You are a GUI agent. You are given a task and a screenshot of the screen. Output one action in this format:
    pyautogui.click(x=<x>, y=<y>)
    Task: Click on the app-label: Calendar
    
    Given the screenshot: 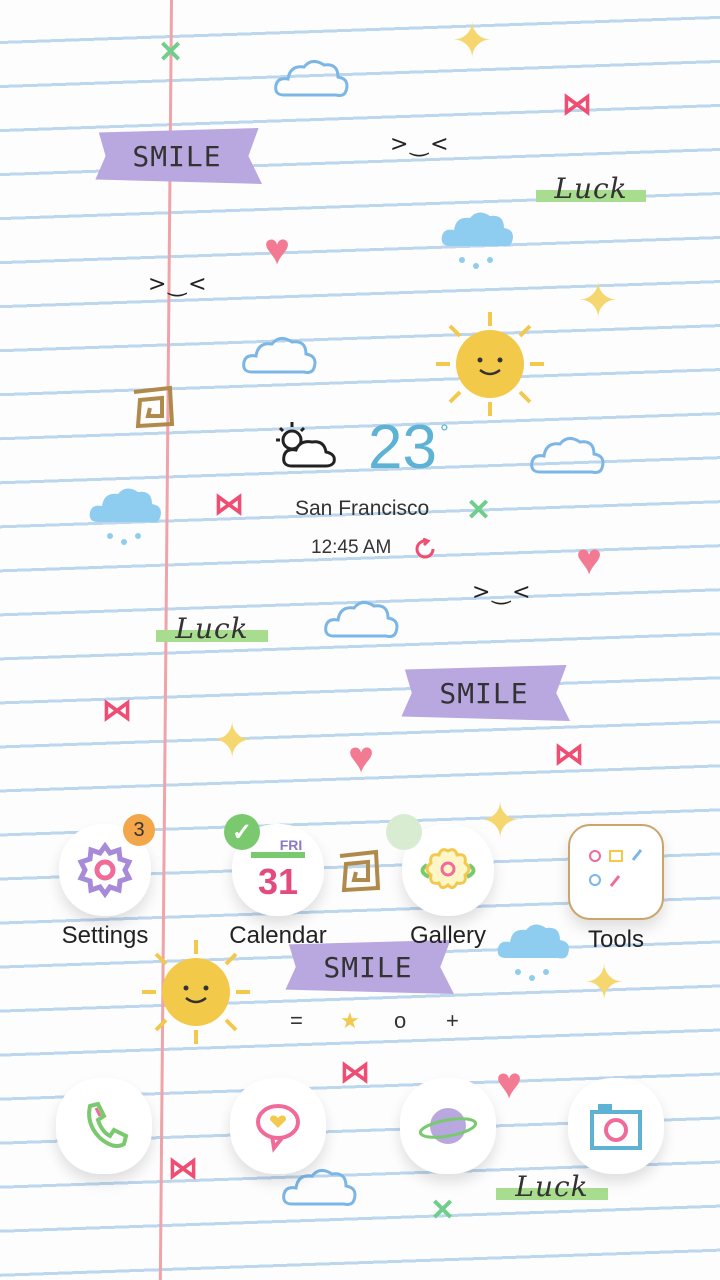 What is the action you would take?
    pyautogui.click(x=278, y=935)
    